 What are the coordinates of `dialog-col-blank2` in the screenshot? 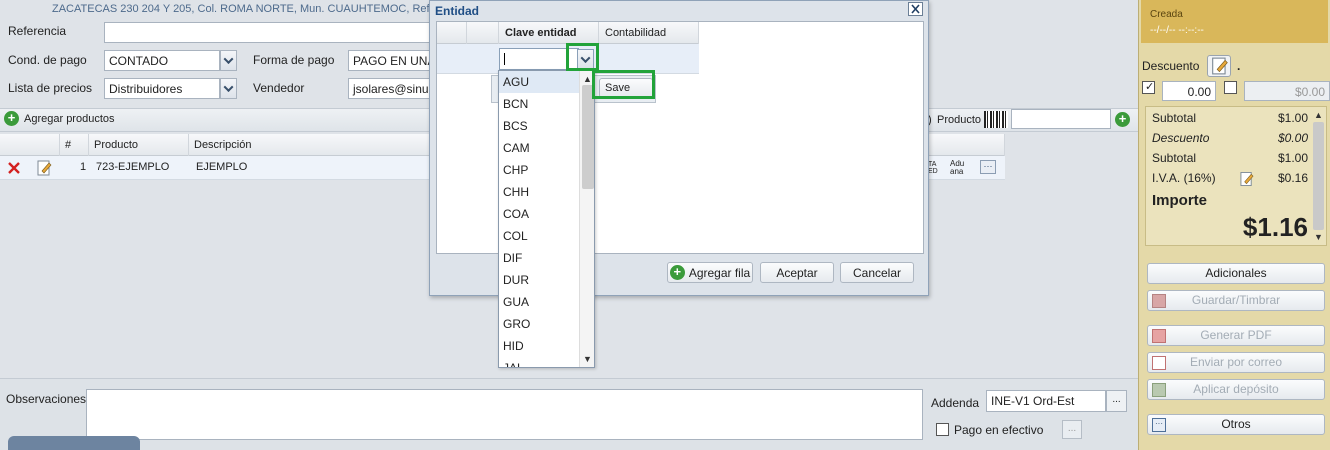 It's located at (483, 33).